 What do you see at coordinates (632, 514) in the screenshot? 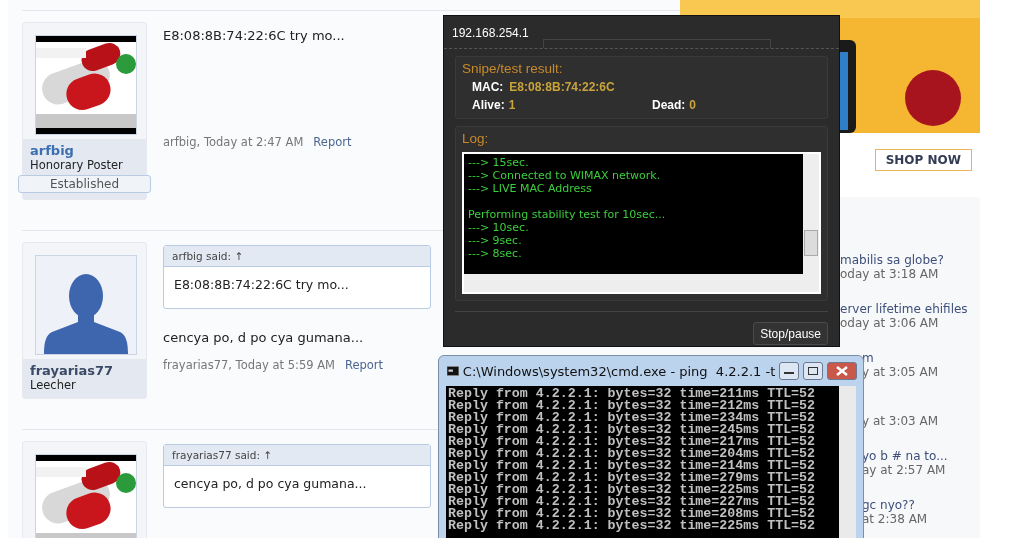
I see `console-line: Reply from 4.2.2.1: bytes=32 time=208ms TTL=52` at bounding box center [632, 514].